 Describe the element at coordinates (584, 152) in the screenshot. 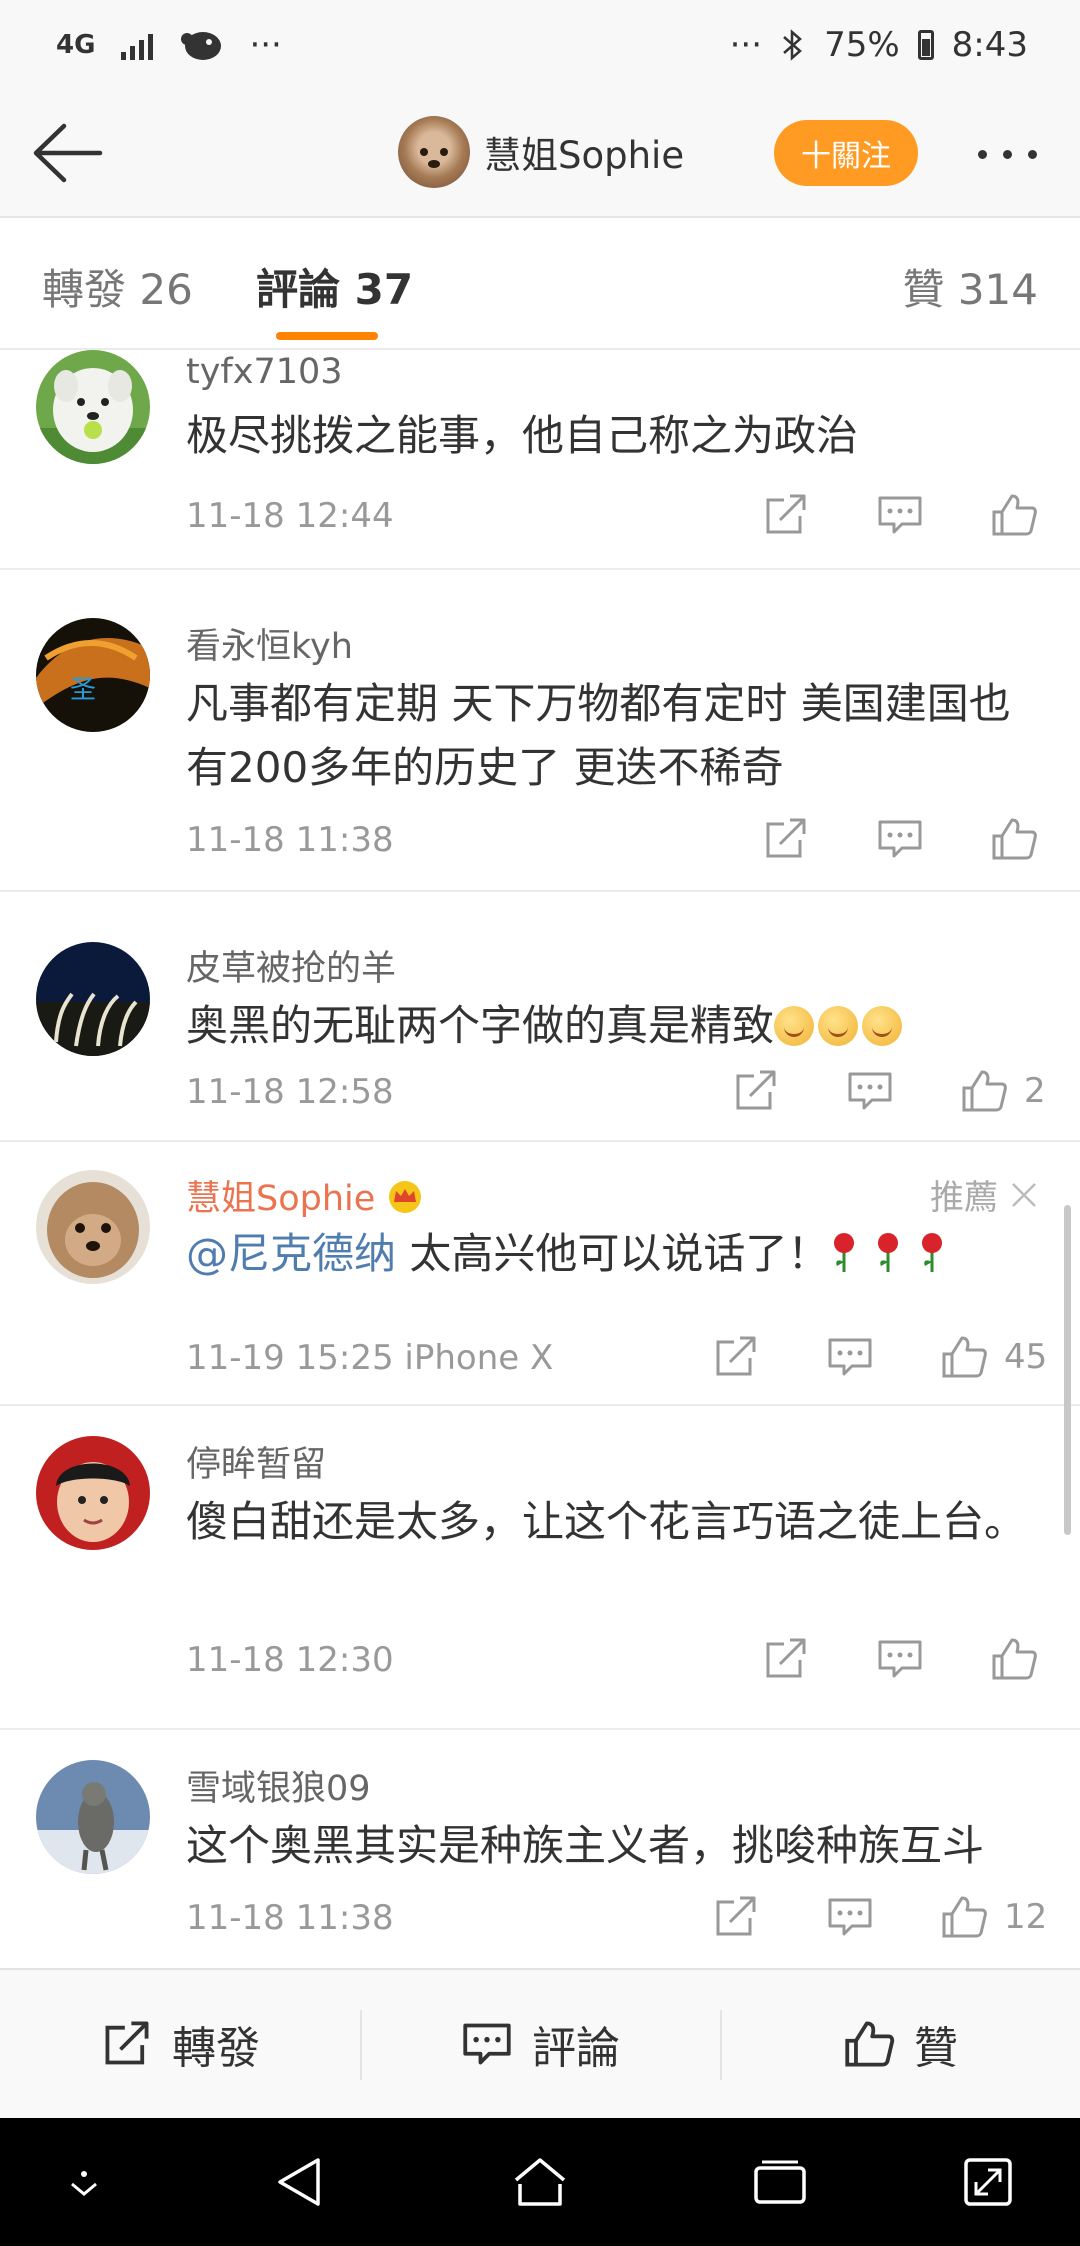

I see `profile-username: 慧姐Sophie` at that location.